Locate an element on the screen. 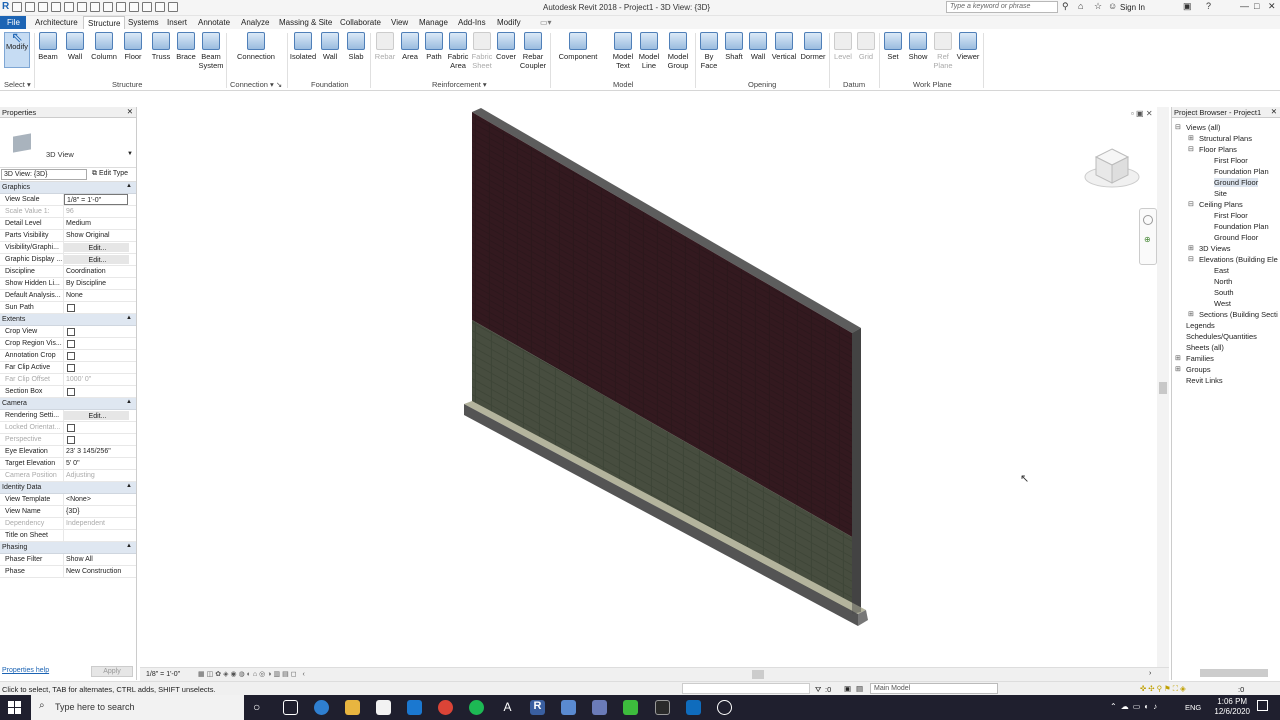  viewcube-graphic is located at coordinates (1112, 171).